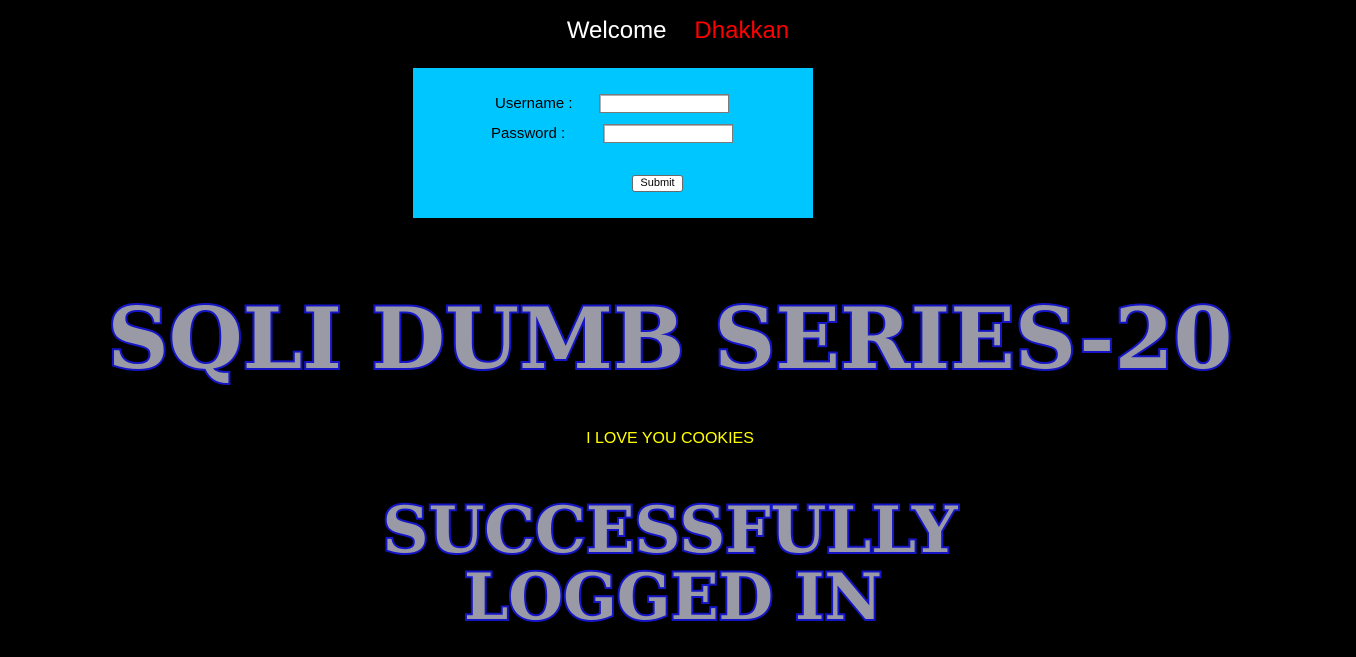  What do you see at coordinates (673, 597) in the screenshot?
I see `success-line-2: LOGGED IN` at bounding box center [673, 597].